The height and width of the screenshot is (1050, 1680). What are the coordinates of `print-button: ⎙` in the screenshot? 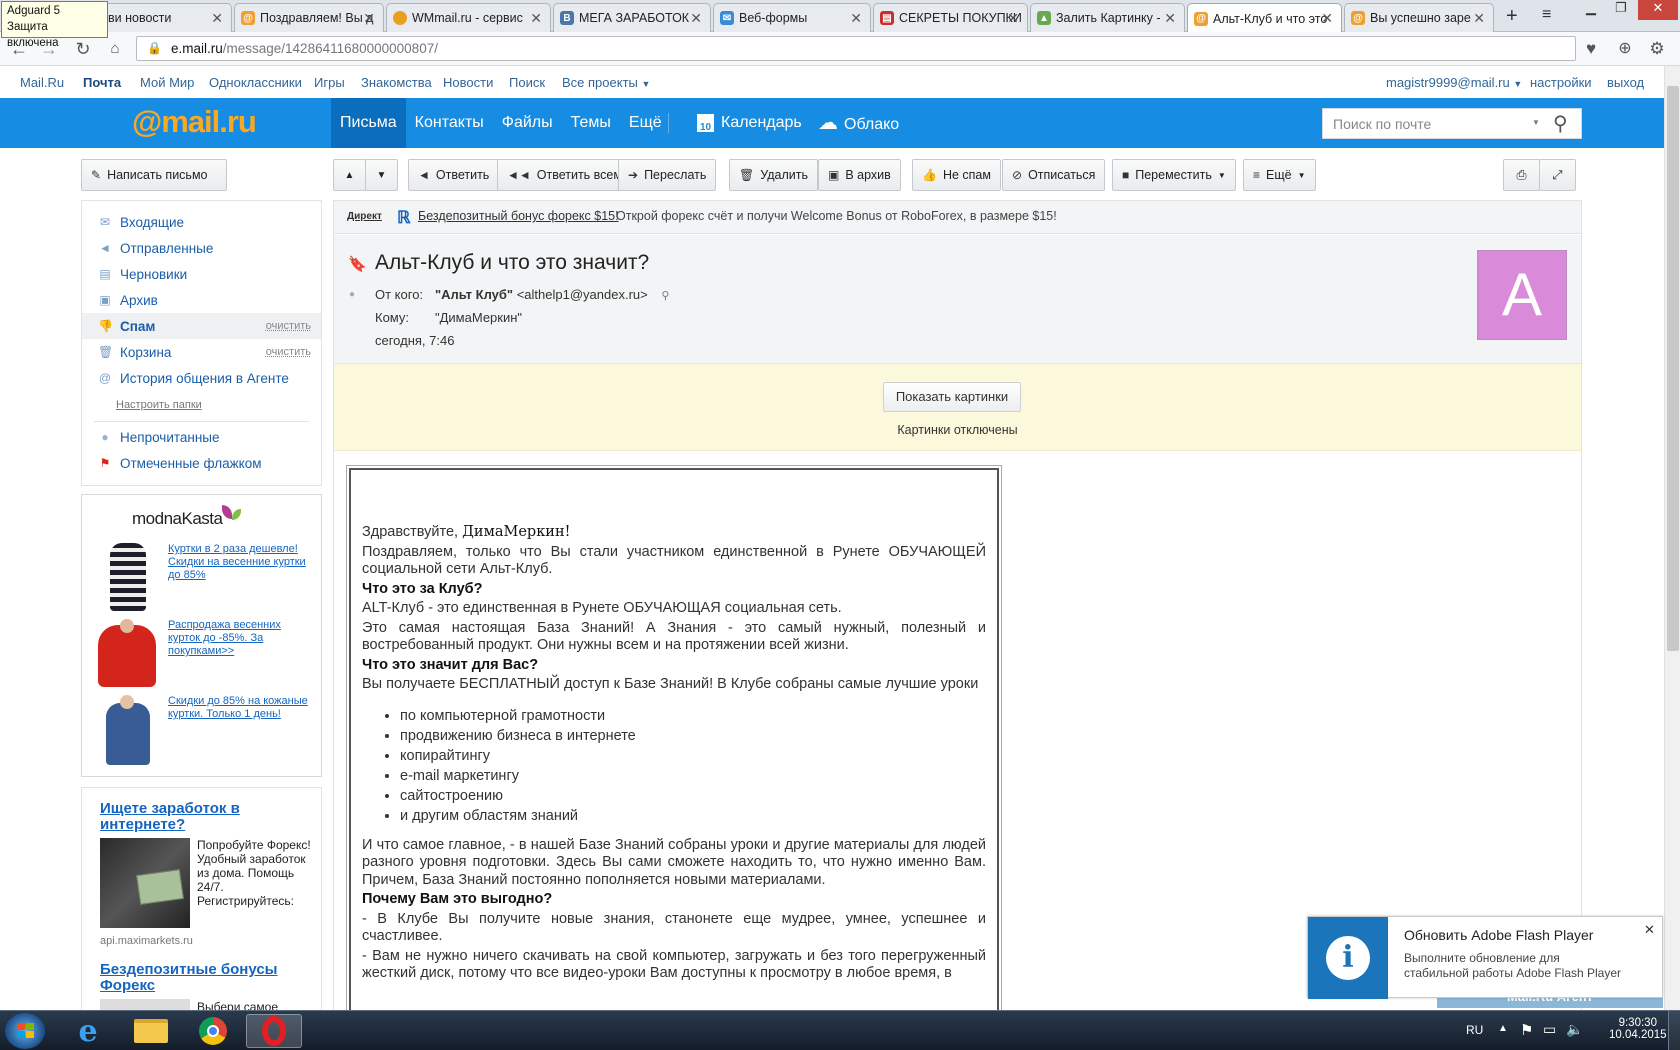 It's located at (1521, 175).